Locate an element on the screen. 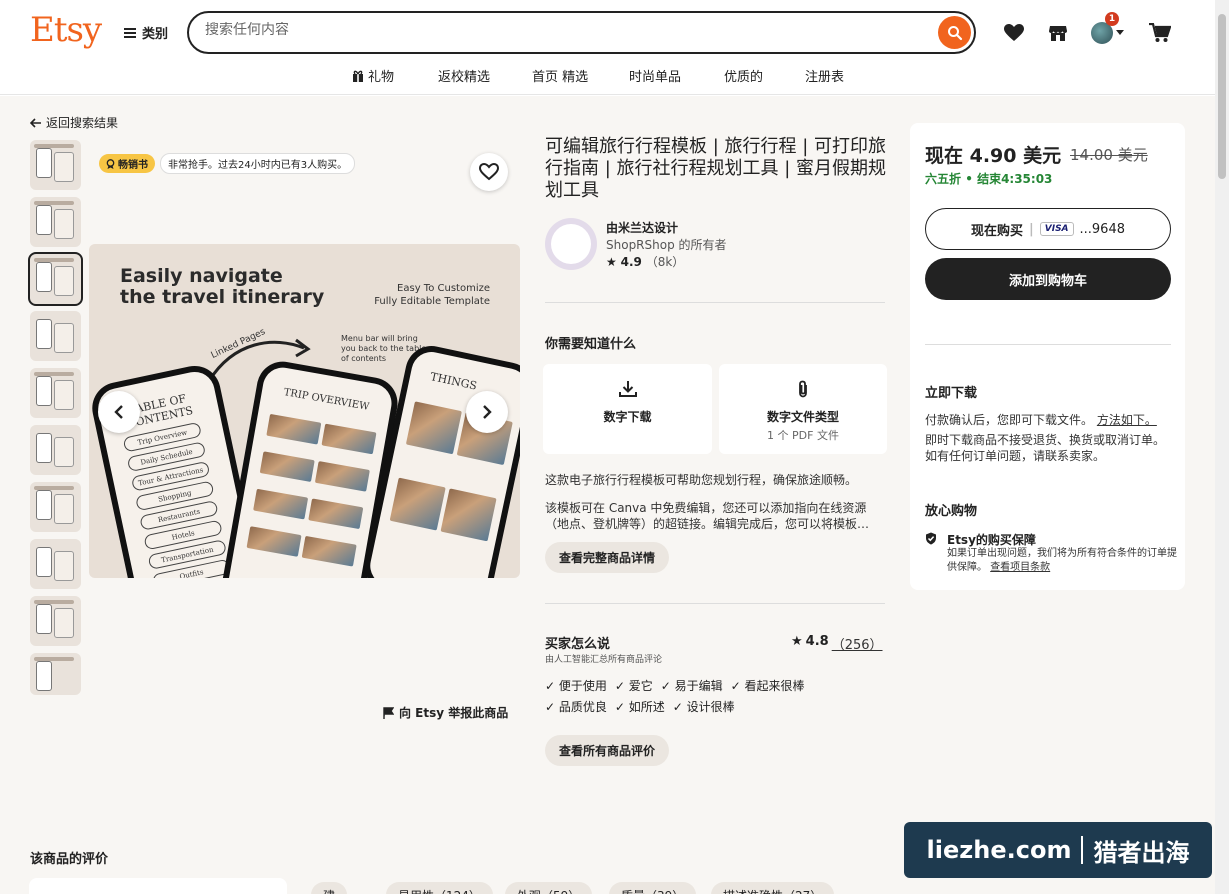 This screenshot has width=1229, height=894. digital-download-label: 数字下载 is located at coordinates (627, 417).